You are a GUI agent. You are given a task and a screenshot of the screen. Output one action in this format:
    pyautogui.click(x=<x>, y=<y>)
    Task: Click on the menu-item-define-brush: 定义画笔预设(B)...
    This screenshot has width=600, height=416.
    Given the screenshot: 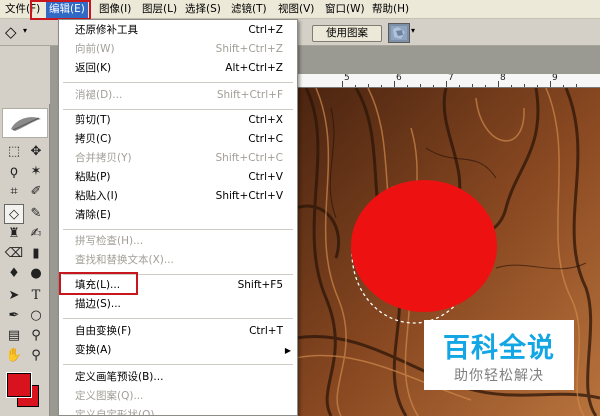 What is the action you would take?
    pyautogui.click(x=178, y=377)
    